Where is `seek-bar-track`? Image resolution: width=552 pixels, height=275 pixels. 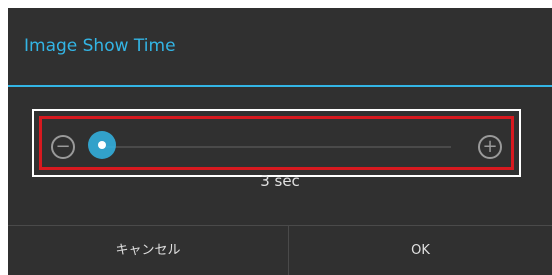 seek-bar-track is located at coordinates (276, 147).